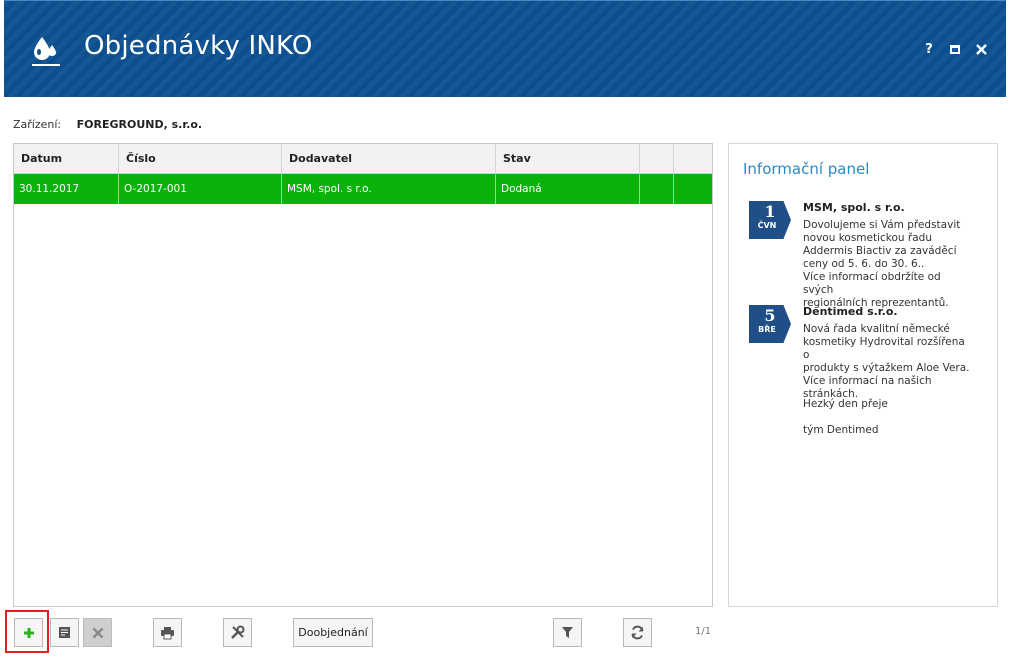 The image size is (1010, 659). I want to click on print-button, so click(167, 632).